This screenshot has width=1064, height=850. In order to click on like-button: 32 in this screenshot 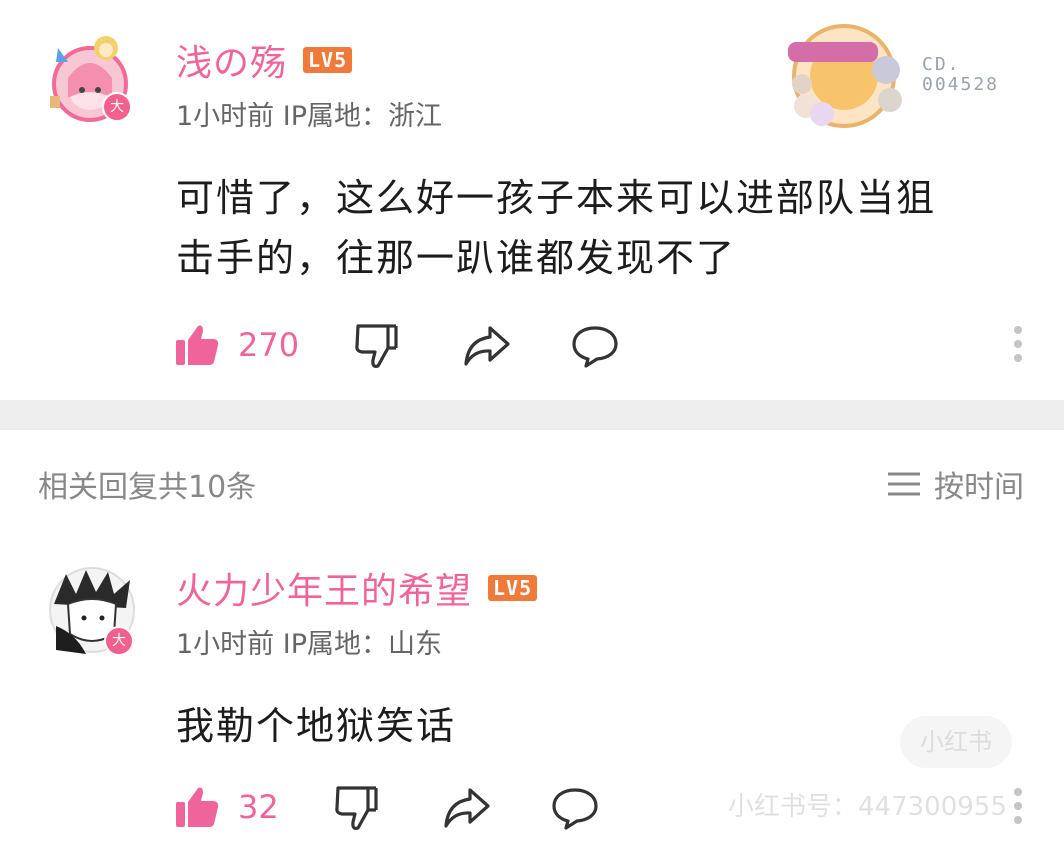, I will do `click(226, 807)`.